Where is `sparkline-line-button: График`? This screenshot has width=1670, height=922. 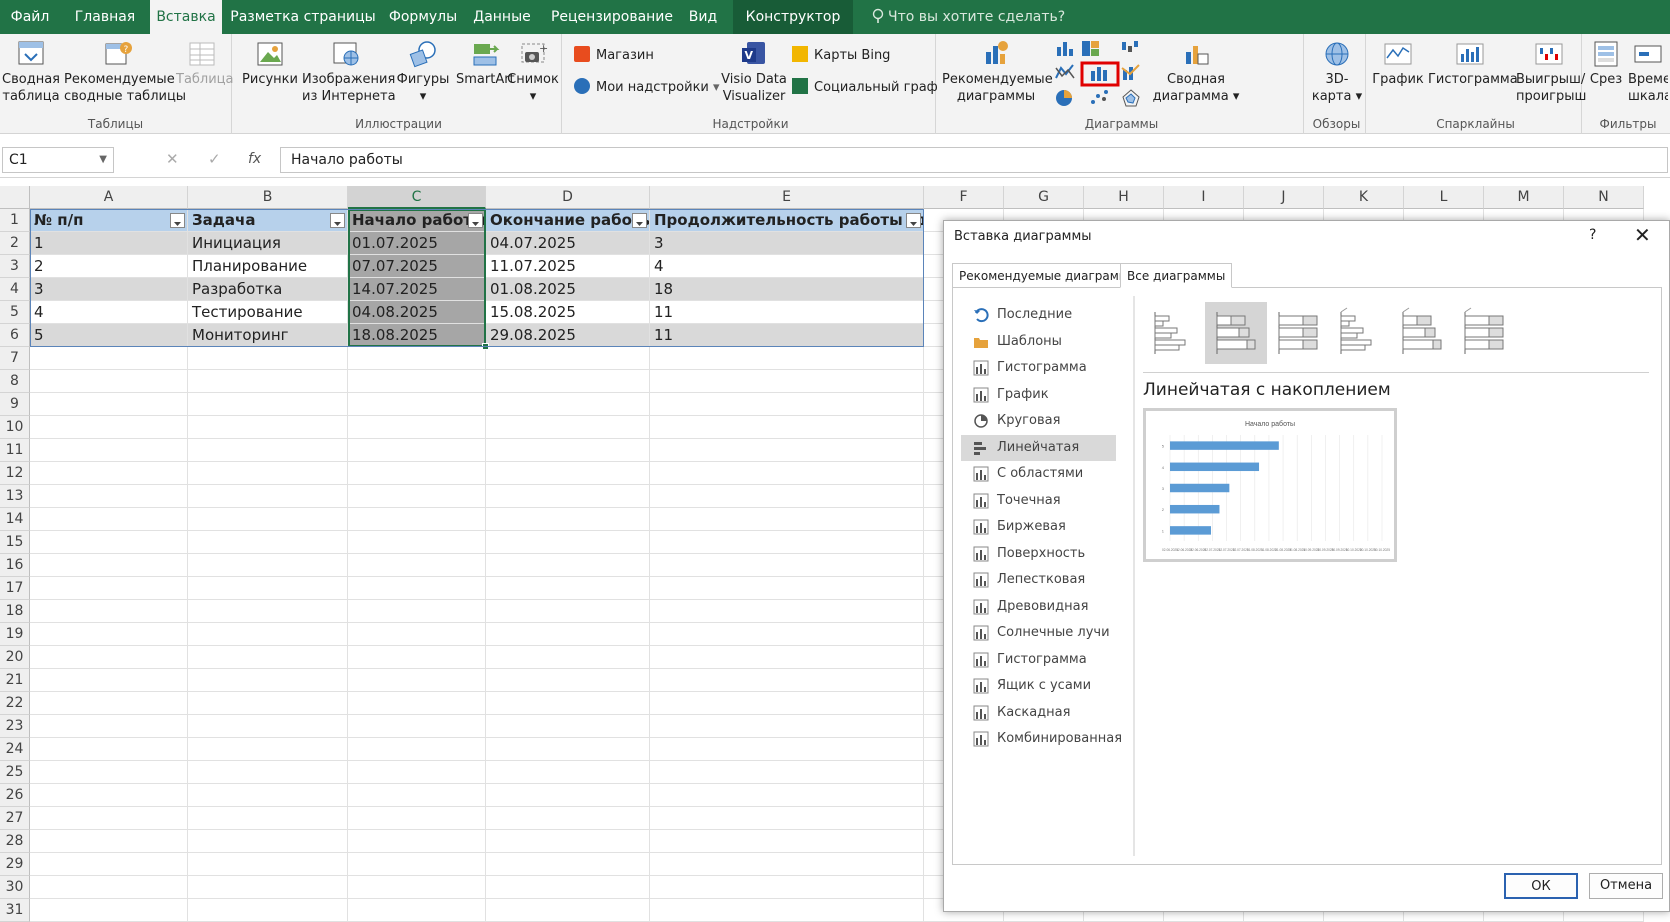
sparkline-line-button: График is located at coordinates (1398, 64).